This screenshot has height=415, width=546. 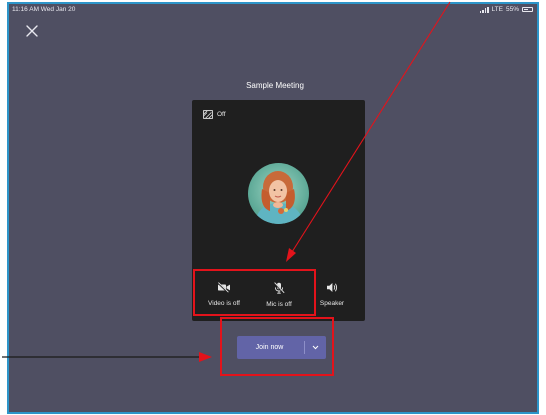 I want to click on close-icon, so click(x=32, y=31).